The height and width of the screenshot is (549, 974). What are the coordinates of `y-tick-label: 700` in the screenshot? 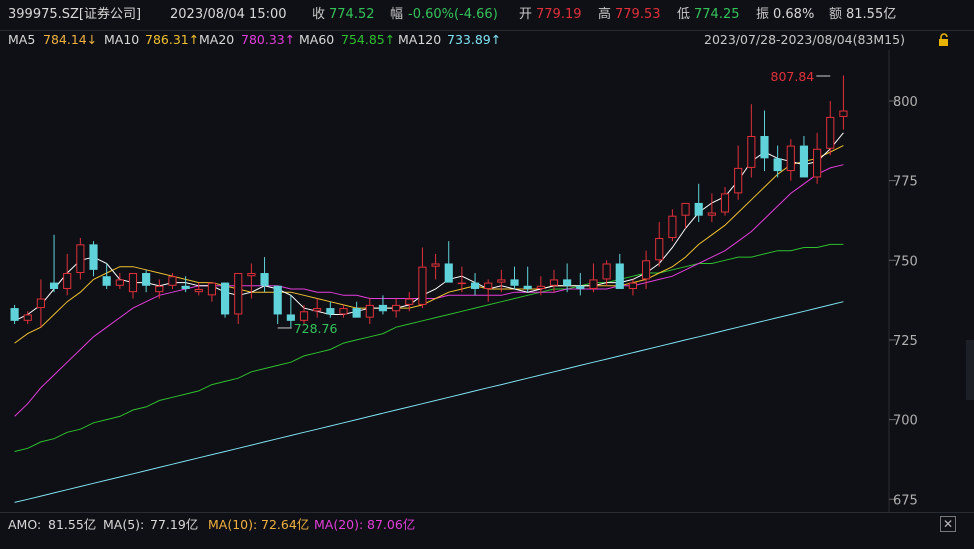 It's located at (905, 421).